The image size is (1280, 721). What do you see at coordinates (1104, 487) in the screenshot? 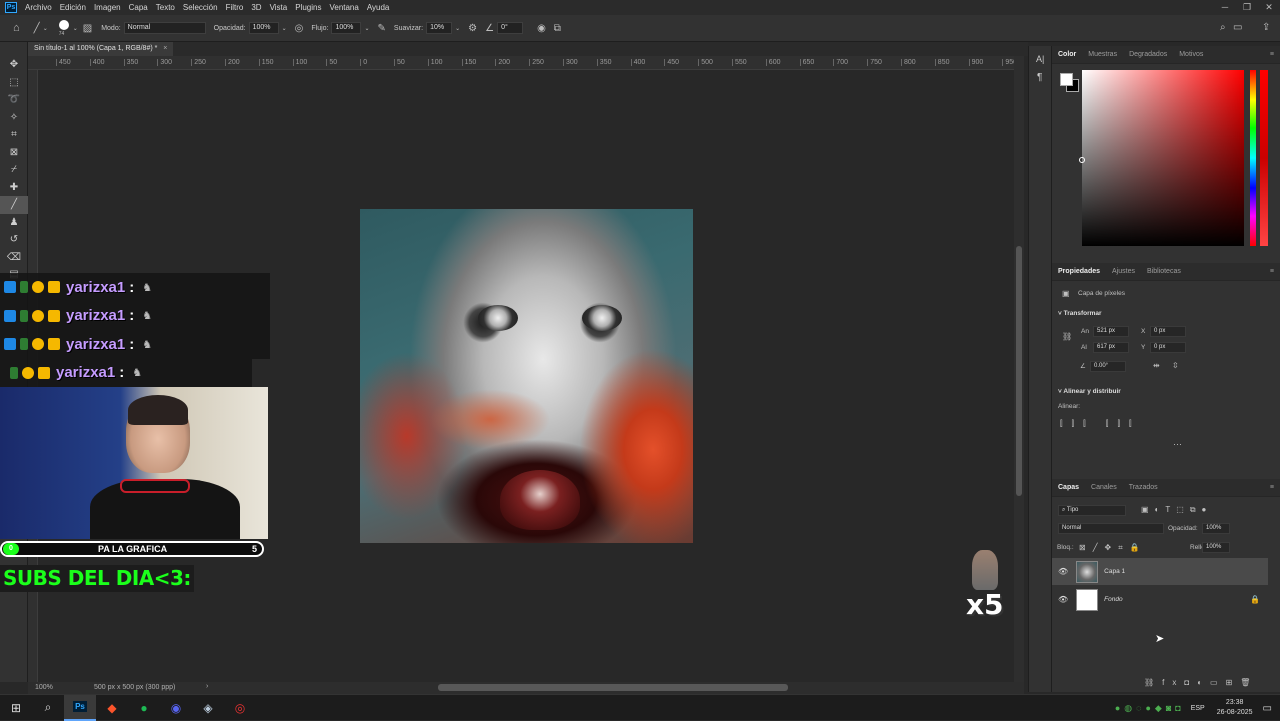
I see `tab-canales: Canales` at bounding box center [1104, 487].